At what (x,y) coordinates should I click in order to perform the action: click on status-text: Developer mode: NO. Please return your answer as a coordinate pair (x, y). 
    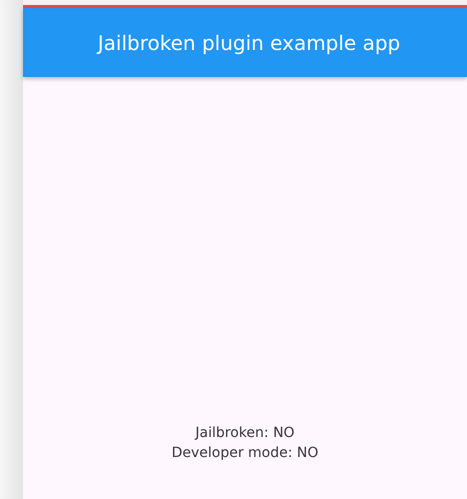
    Looking at the image, I should click on (245, 453).